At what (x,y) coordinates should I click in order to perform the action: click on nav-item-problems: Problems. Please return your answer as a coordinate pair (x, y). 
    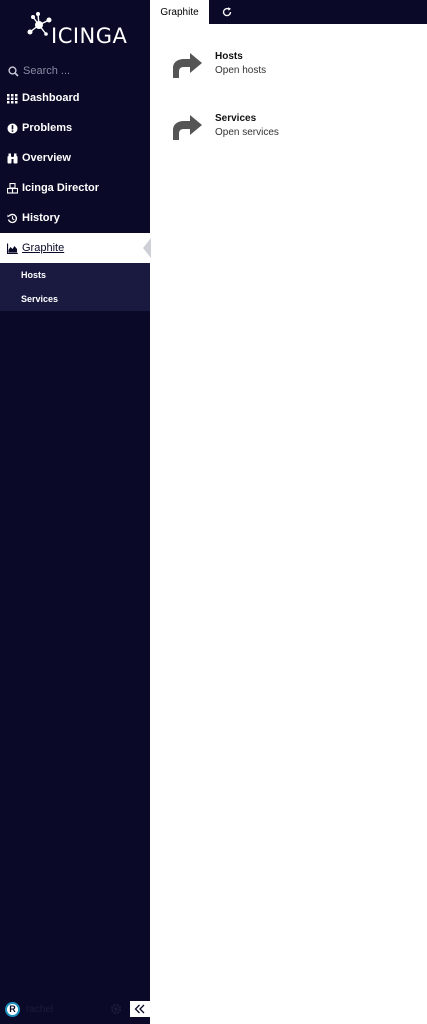
    Looking at the image, I should click on (75, 128).